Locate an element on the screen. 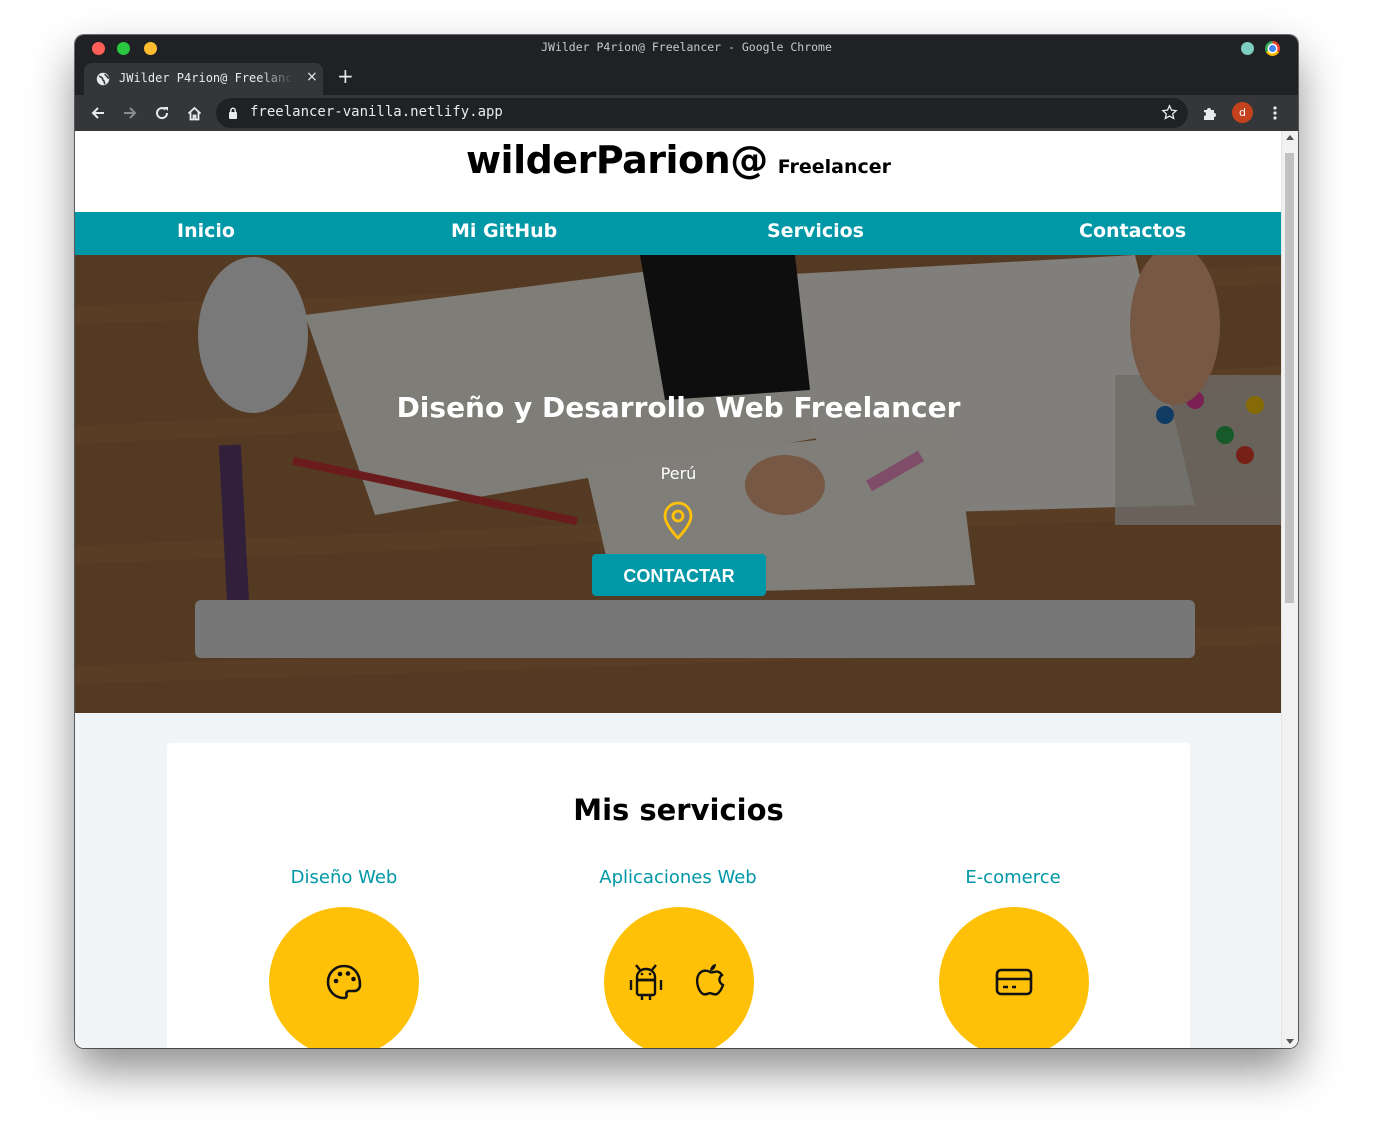  credit-card-icon is located at coordinates (1014, 982).